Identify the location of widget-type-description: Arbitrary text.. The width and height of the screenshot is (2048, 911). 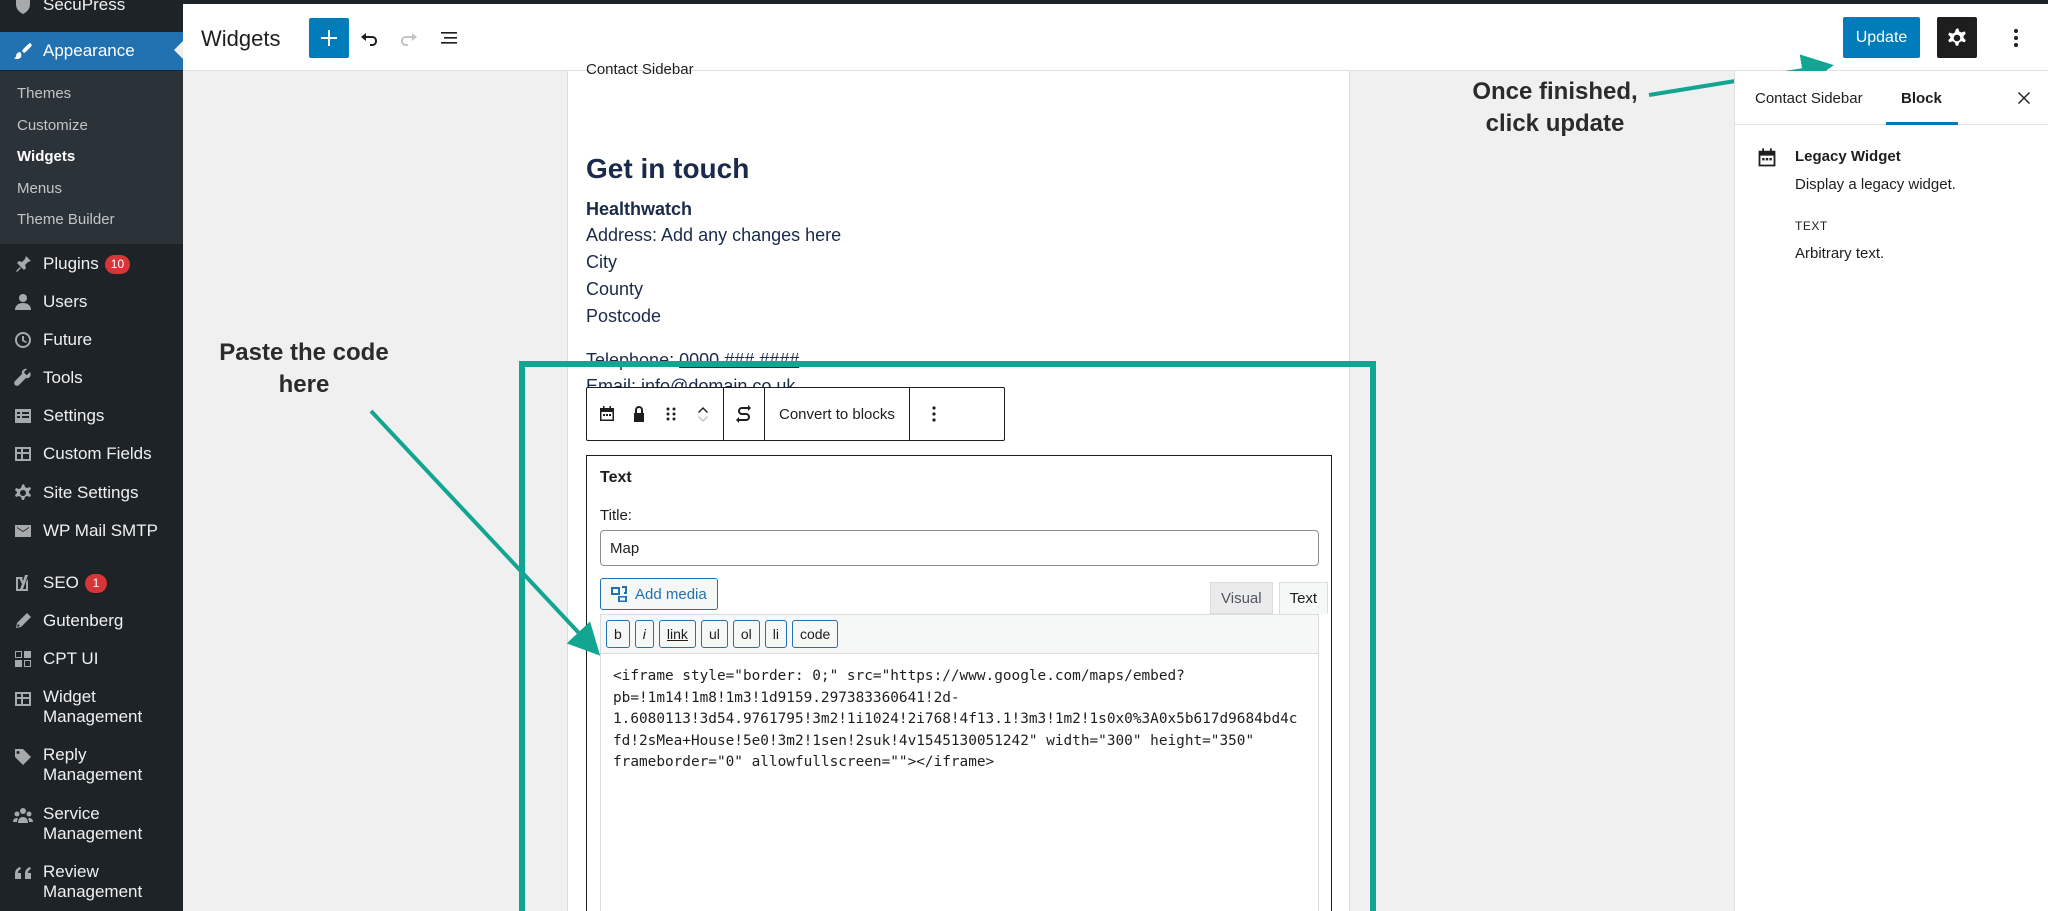
(1840, 253).